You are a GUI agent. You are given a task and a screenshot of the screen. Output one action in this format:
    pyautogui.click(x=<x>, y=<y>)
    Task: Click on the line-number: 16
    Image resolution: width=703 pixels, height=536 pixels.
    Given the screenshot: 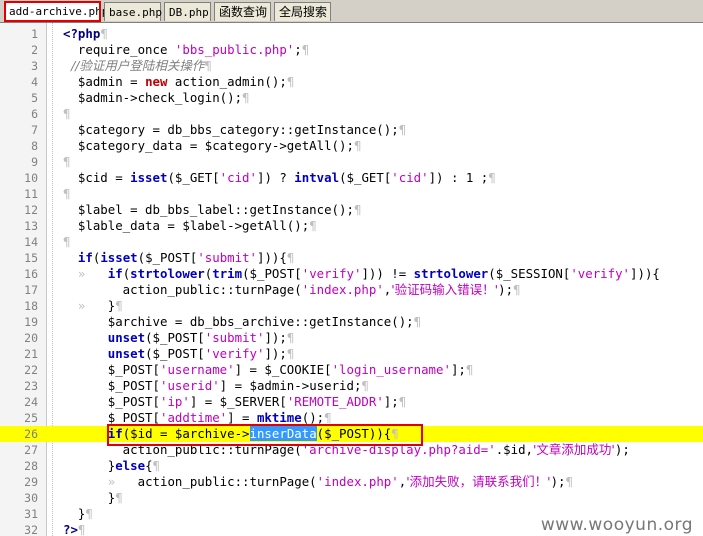 What is the action you would take?
    pyautogui.click(x=31, y=274)
    